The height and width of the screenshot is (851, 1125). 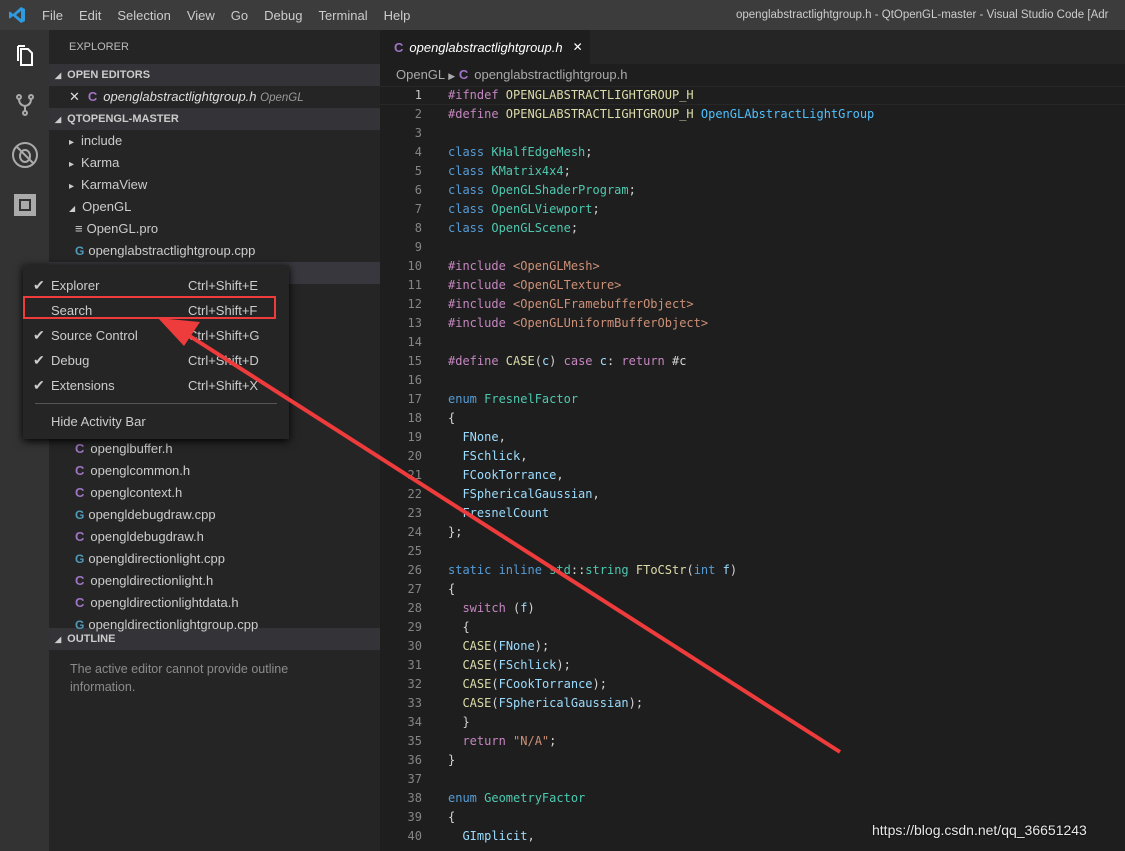 What do you see at coordinates (979, 830) in the screenshot?
I see `watermark: https://blog.csdn.net/qq_36651243` at bounding box center [979, 830].